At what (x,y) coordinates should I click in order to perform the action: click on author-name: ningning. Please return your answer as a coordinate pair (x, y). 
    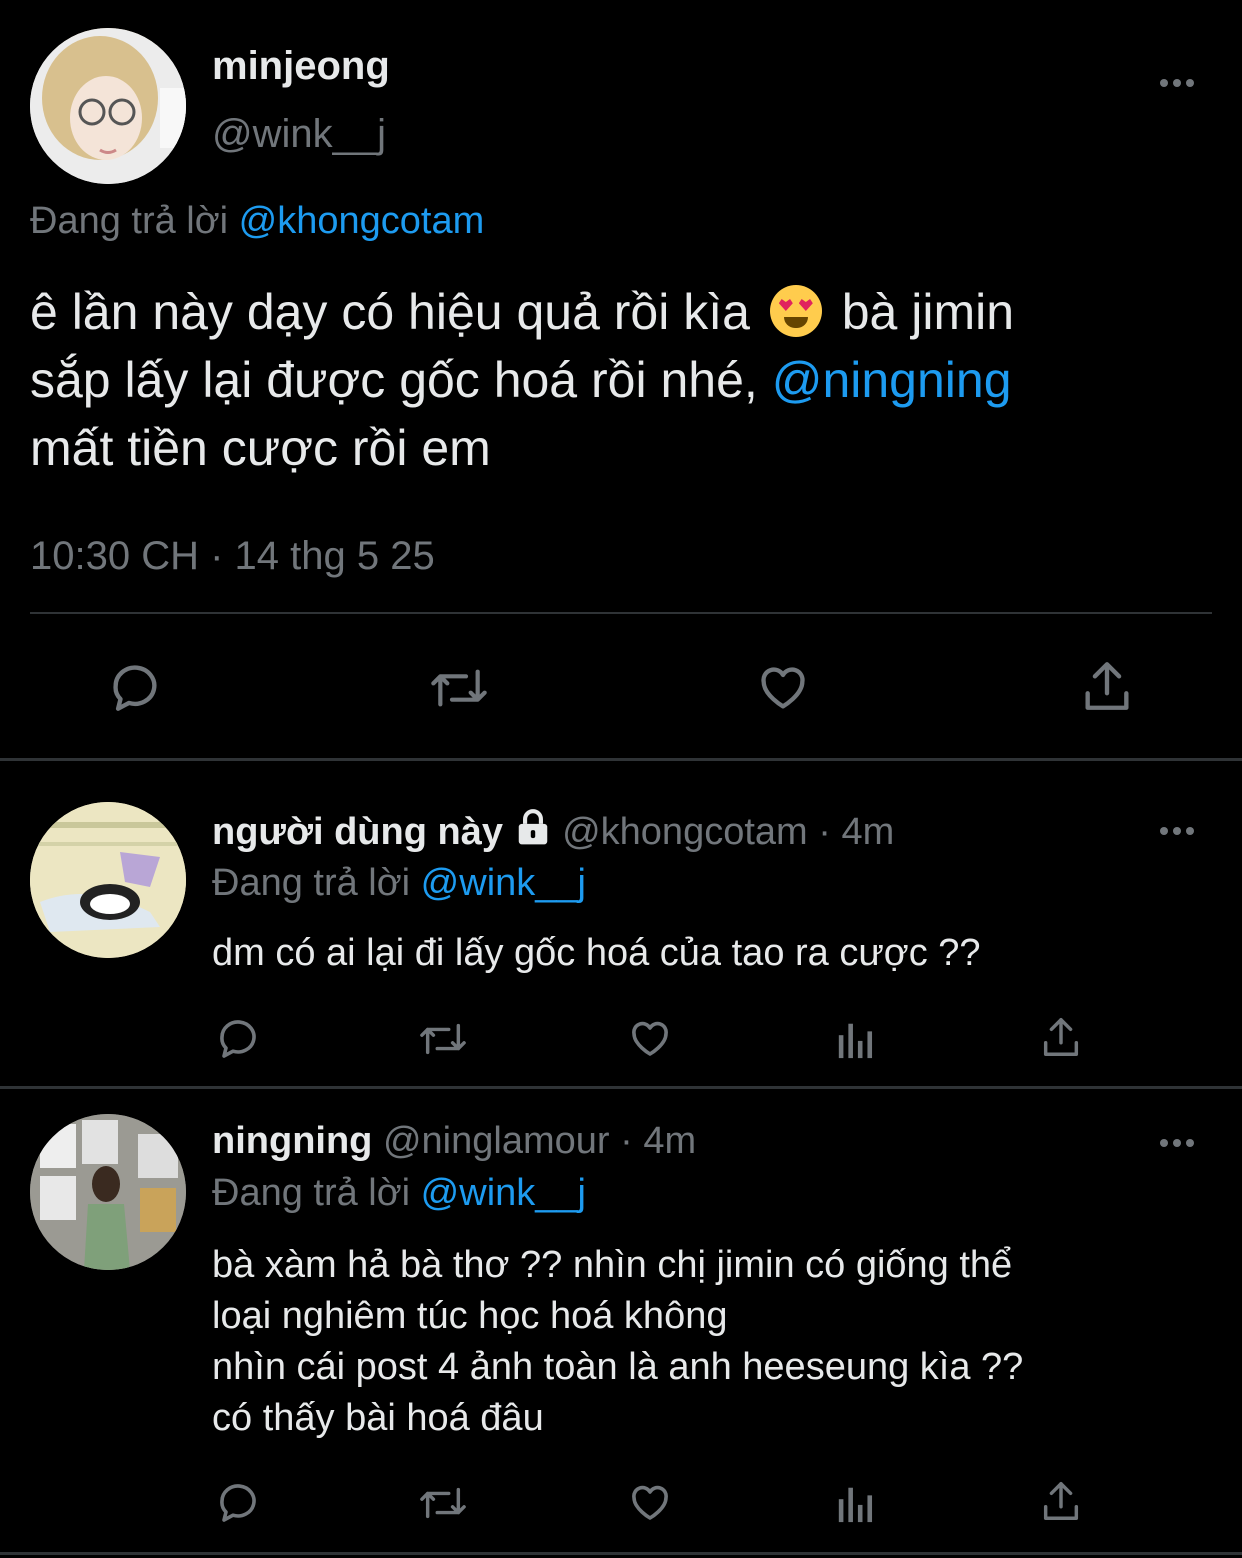
    Looking at the image, I should click on (292, 1141).